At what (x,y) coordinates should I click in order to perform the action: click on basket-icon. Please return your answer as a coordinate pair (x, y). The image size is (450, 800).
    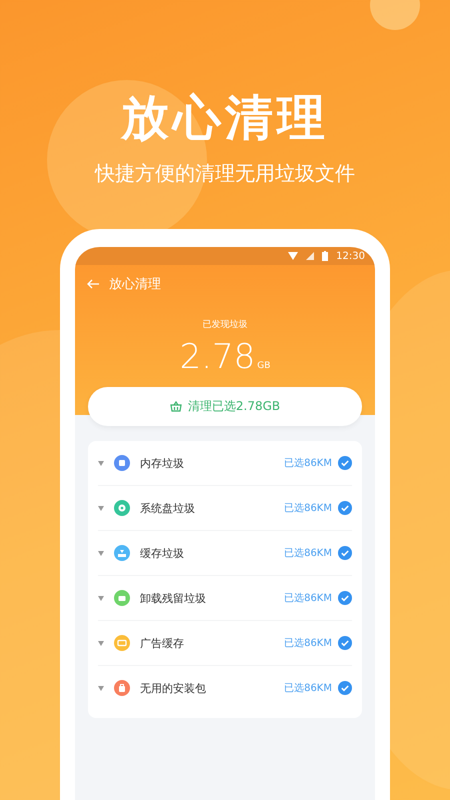
    Looking at the image, I should click on (176, 406).